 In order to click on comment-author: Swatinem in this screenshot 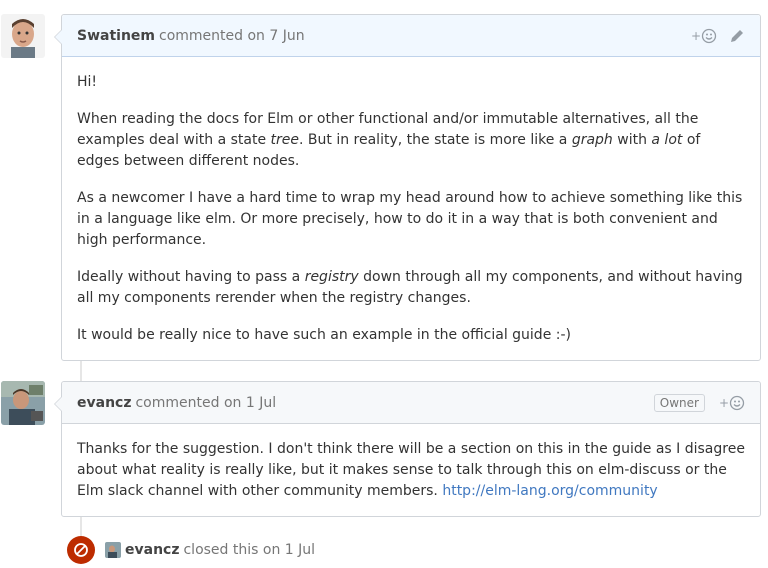, I will do `click(116, 36)`.